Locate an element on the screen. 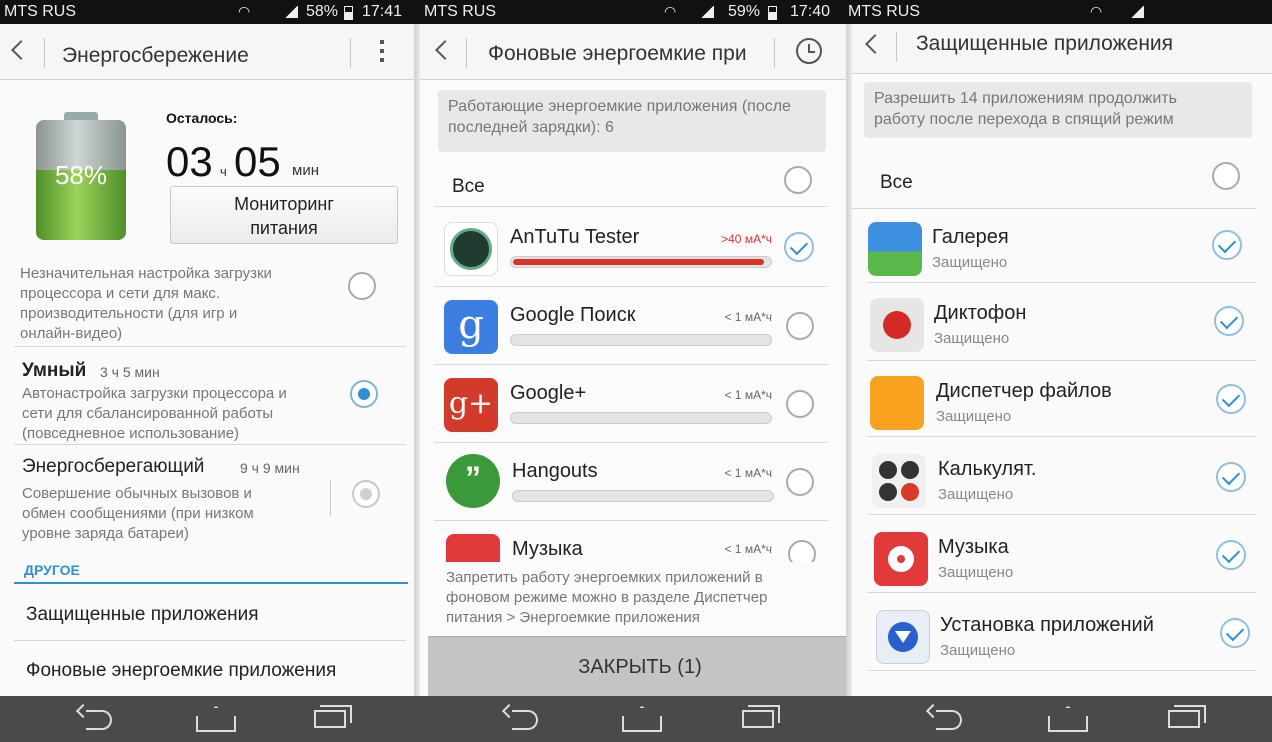 This screenshot has height=742, width=1272. navigation-bar is located at coordinates (636, 719).